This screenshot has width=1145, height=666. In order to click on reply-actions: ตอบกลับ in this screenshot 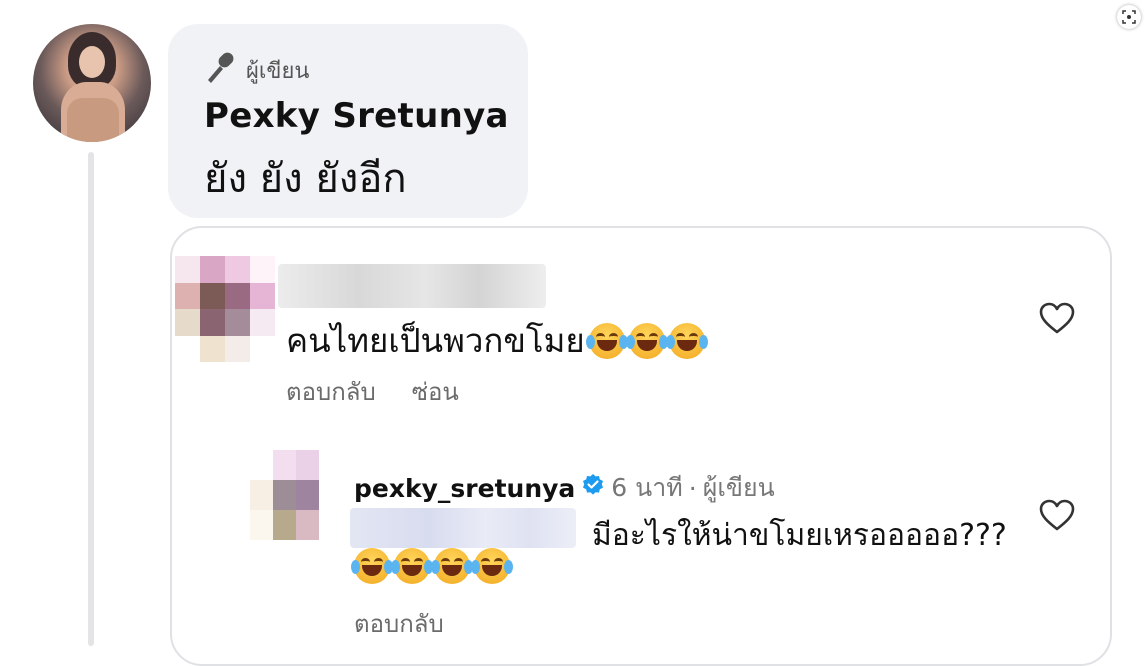, I will do `click(399, 623)`.